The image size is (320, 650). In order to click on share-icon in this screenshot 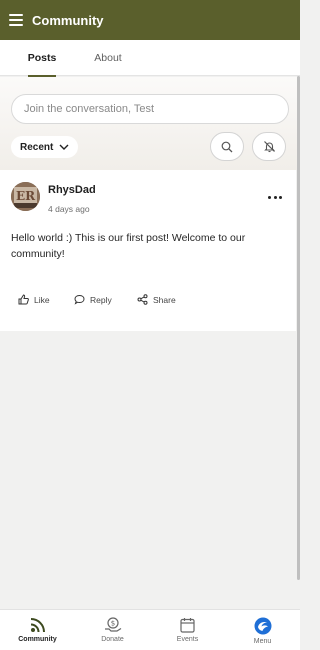, I will do `click(142, 299)`.